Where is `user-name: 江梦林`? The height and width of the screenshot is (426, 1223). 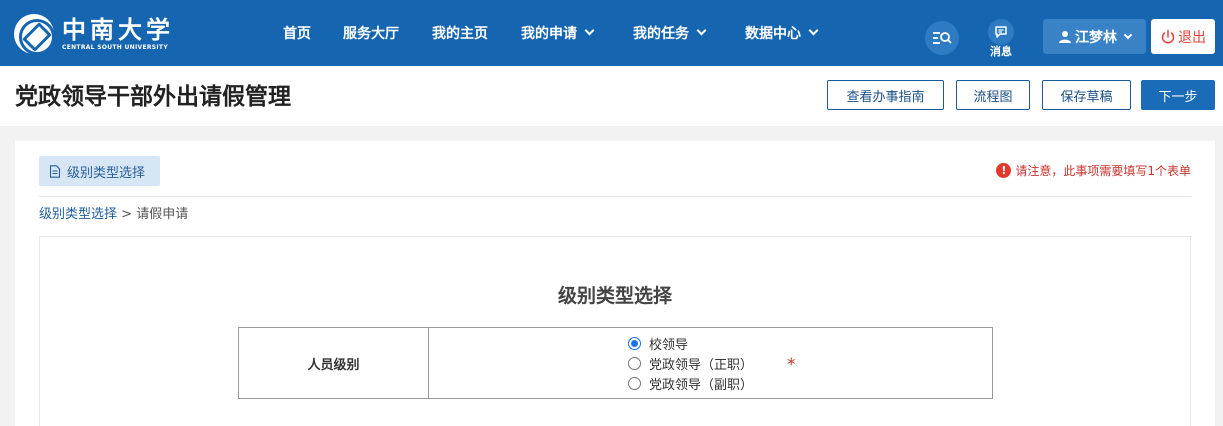 user-name: 江梦林 is located at coordinates (1096, 37).